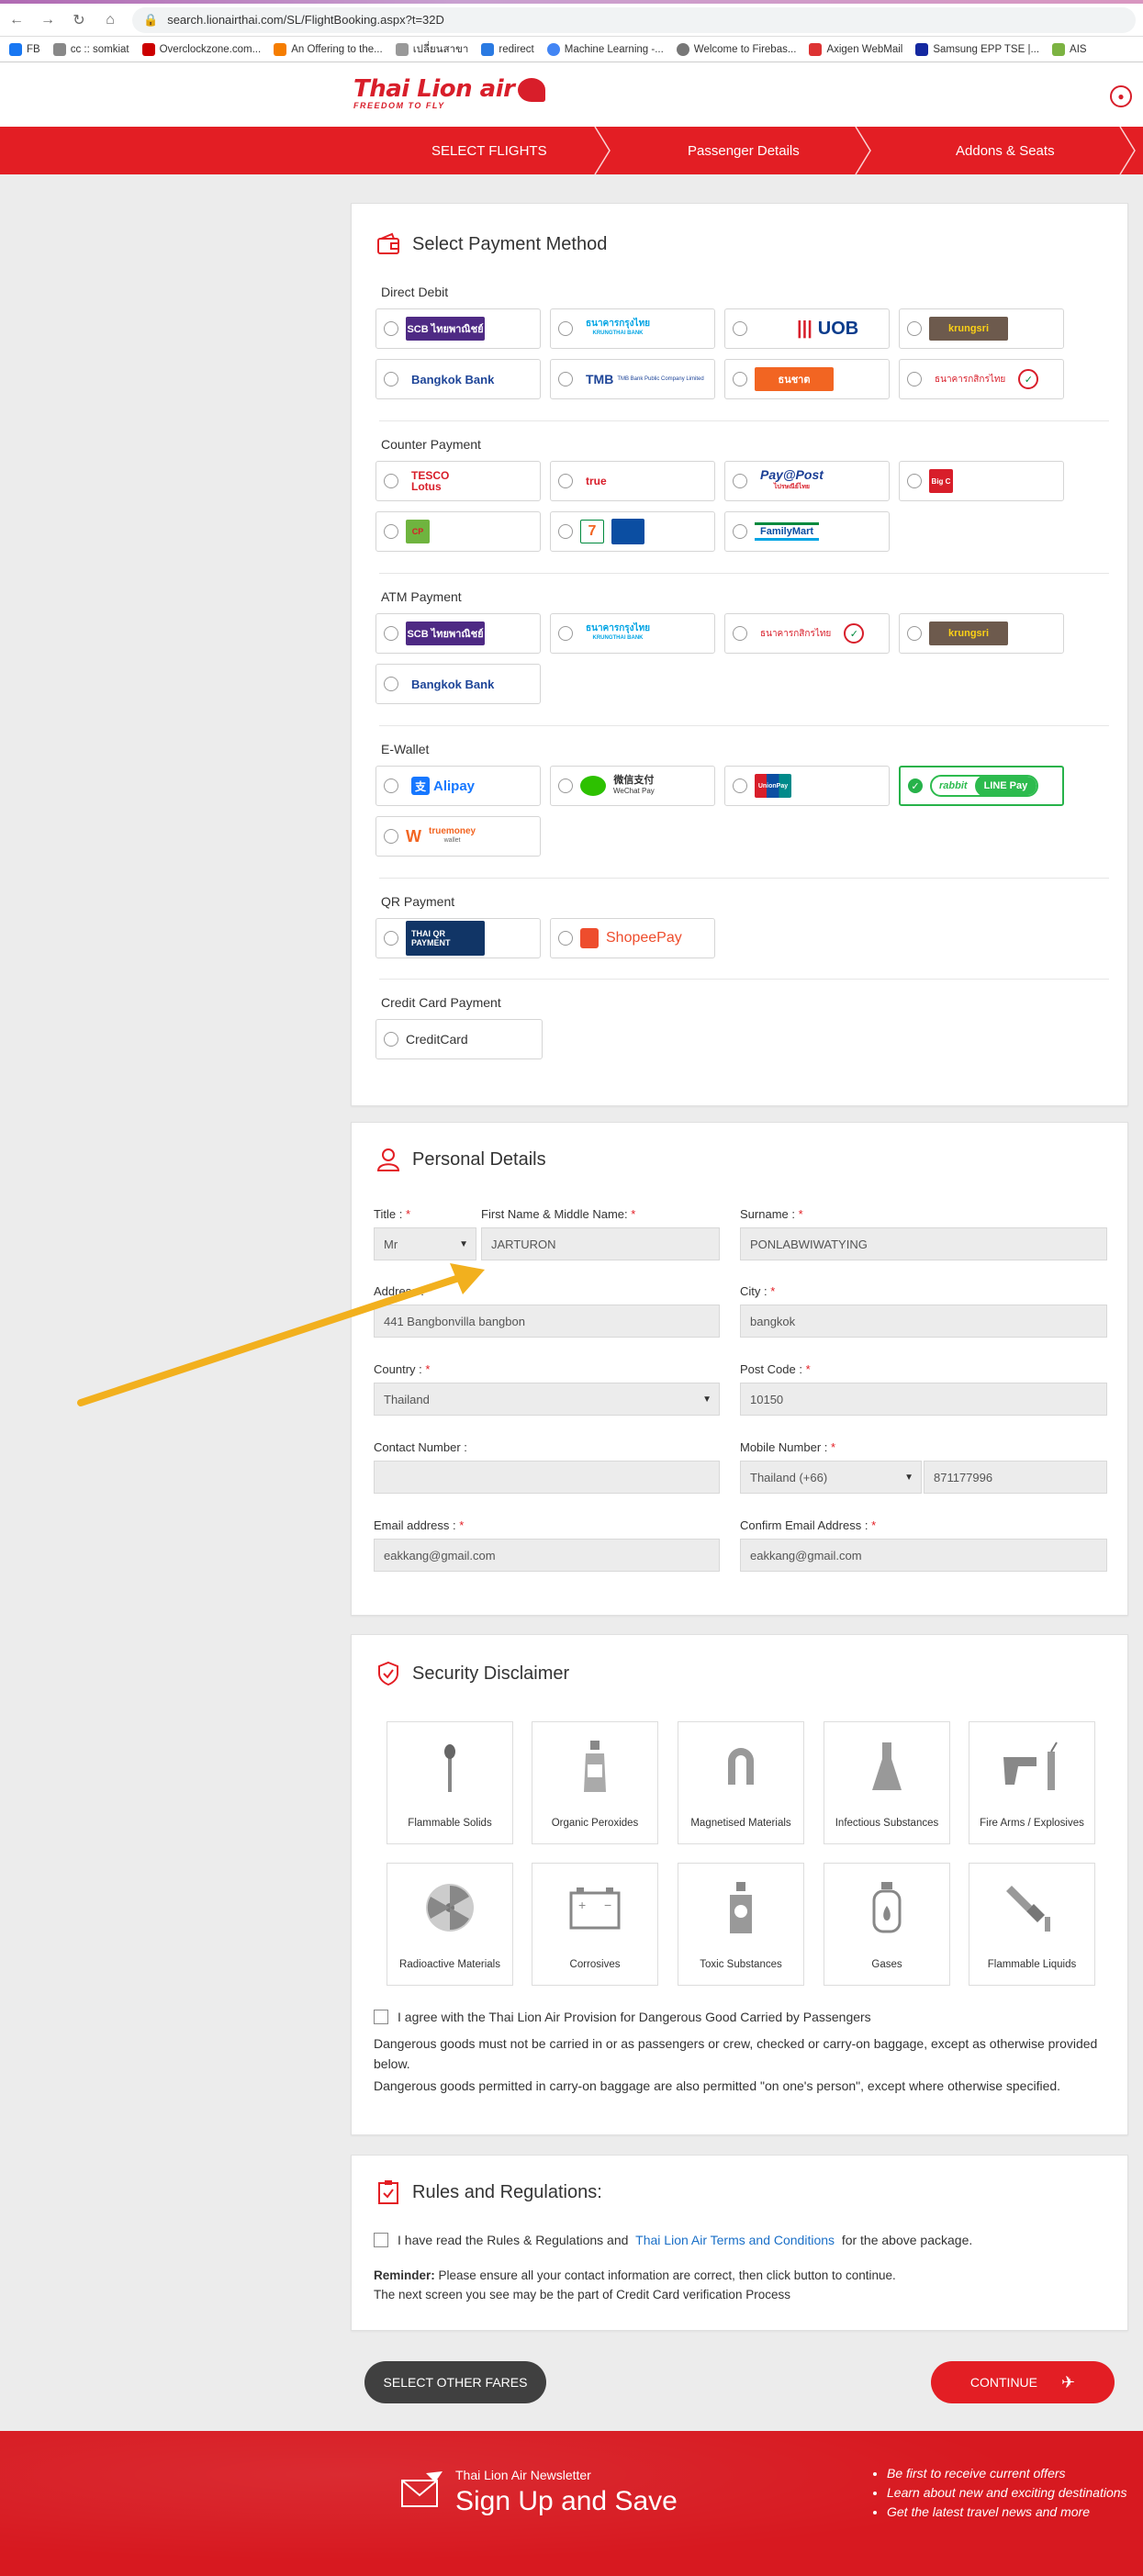 This screenshot has width=1143, height=2576. What do you see at coordinates (807, 633) in the screenshot?
I see `payment-option-atm-kbank: ธนาคารกสิกรไทย ✓` at bounding box center [807, 633].